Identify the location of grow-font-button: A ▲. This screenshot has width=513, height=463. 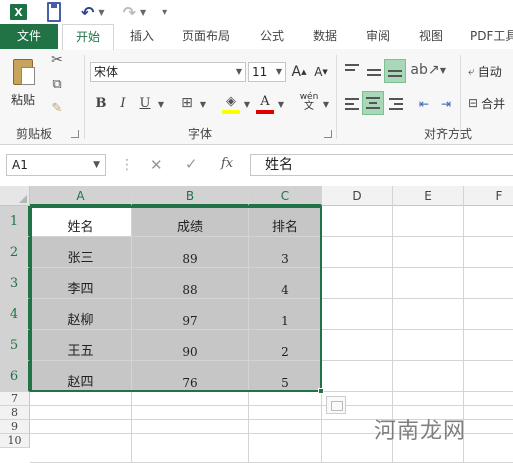
(299, 72).